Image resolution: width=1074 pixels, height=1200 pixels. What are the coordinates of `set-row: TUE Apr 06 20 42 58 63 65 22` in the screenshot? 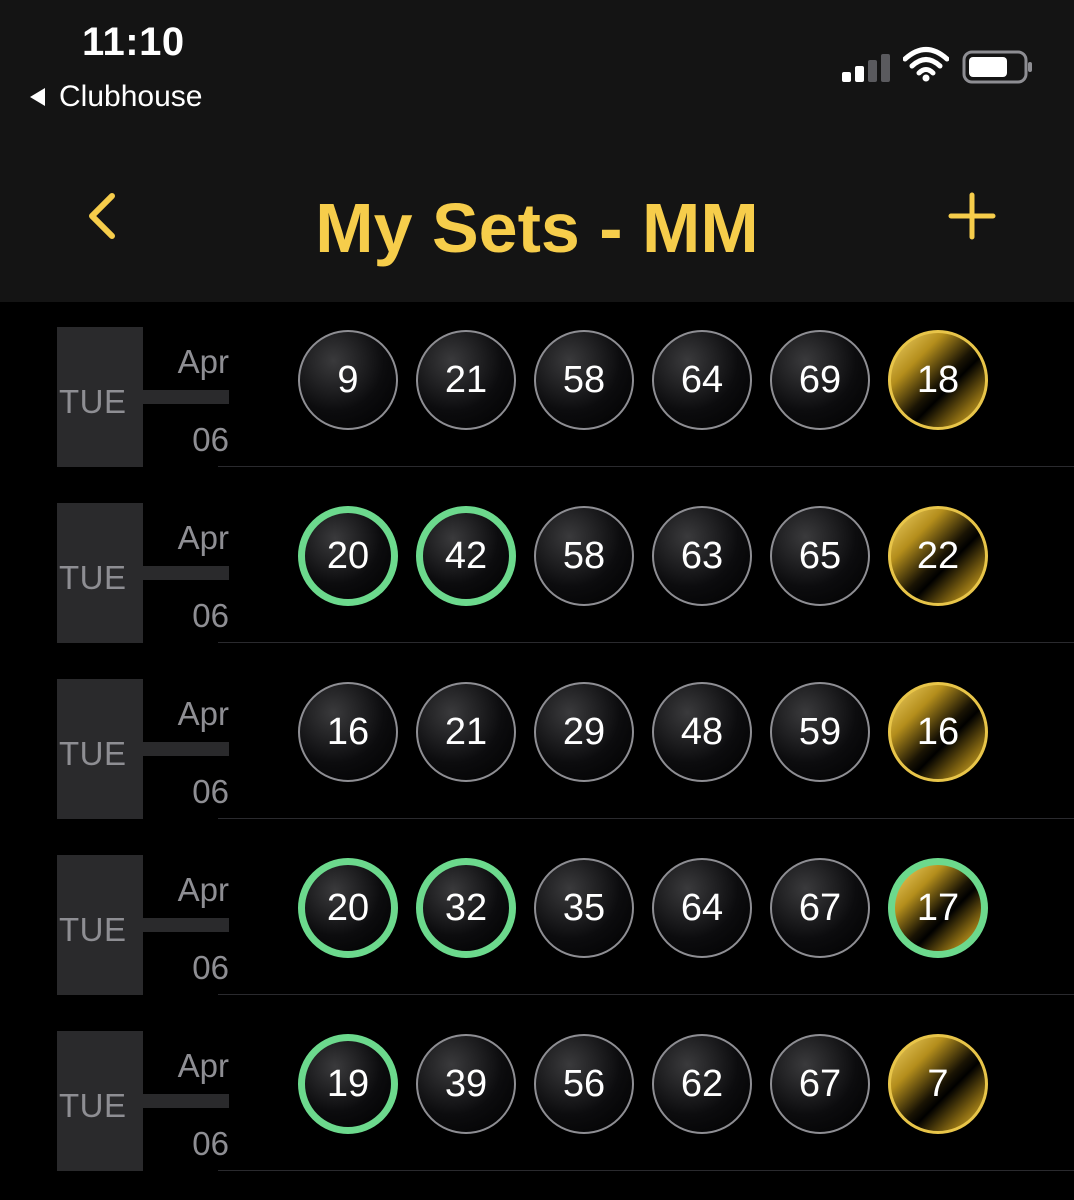 It's located at (537, 566).